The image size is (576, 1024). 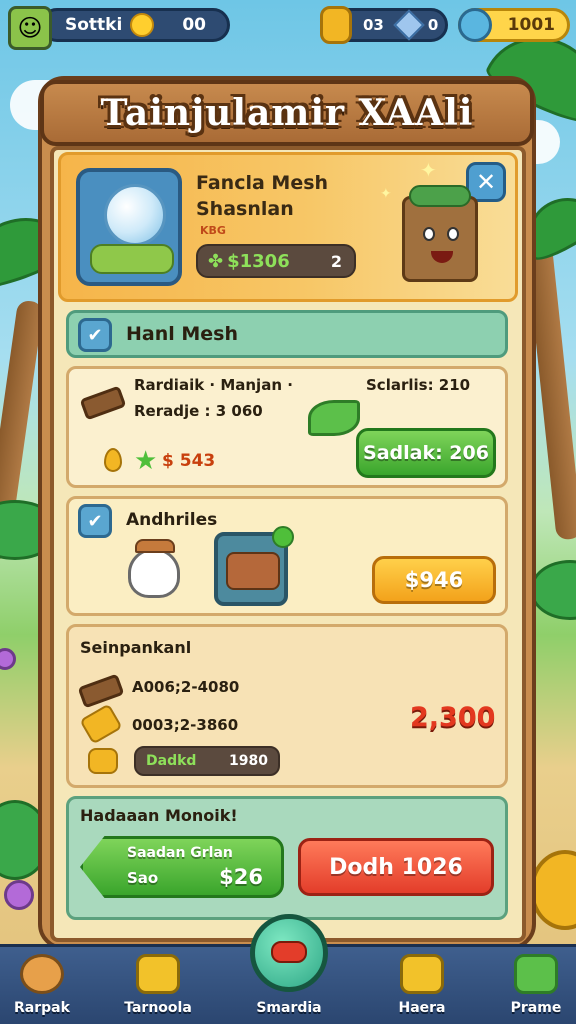 What do you see at coordinates (241, 877) in the screenshot?
I see `section4-green-line2-right: $26` at bounding box center [241, 877].